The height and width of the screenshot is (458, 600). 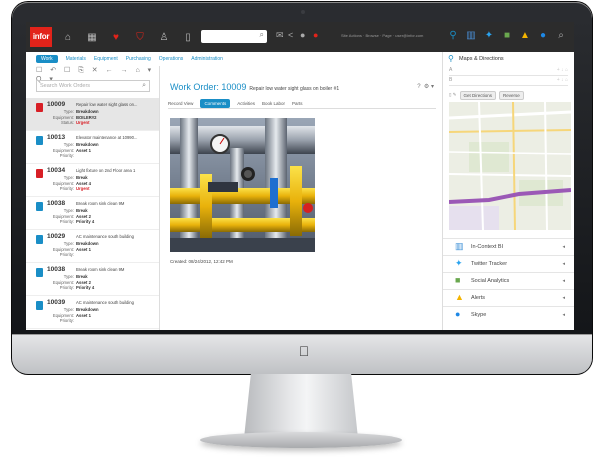 What do you see at coordinates (85, 287) in the screenshot?
I see `field-value: Priority 4` at bounding box center [85, 287].